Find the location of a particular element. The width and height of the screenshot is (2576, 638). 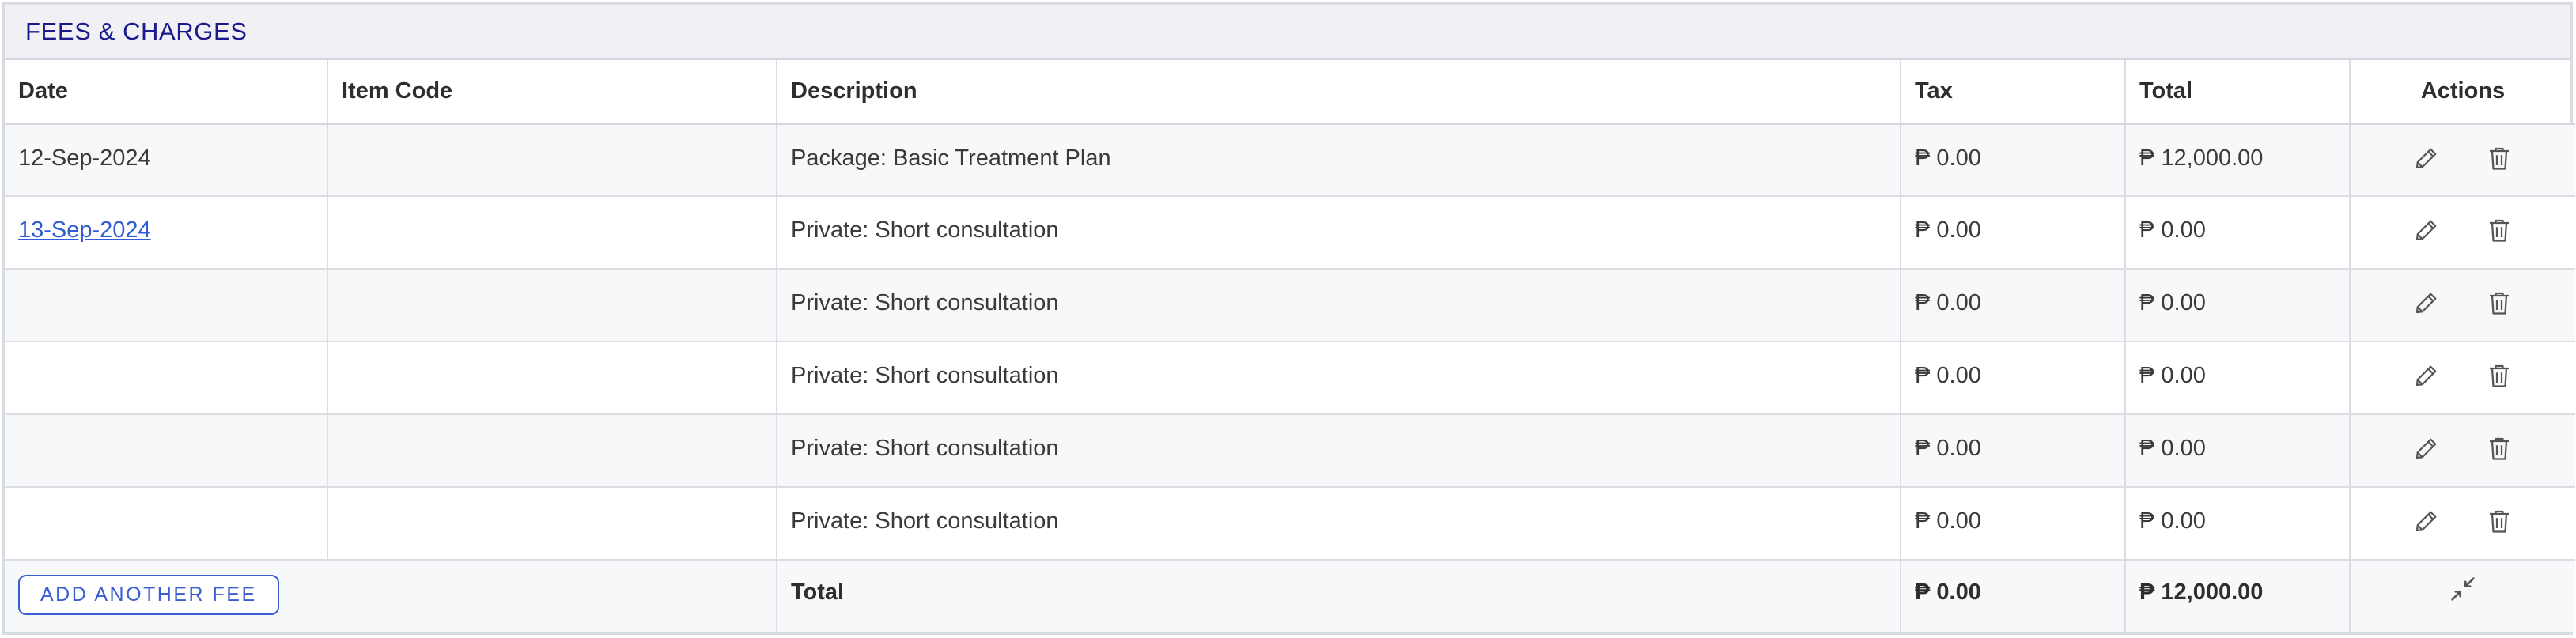

footer-actions-cell is located at coordinates (2462, 596).